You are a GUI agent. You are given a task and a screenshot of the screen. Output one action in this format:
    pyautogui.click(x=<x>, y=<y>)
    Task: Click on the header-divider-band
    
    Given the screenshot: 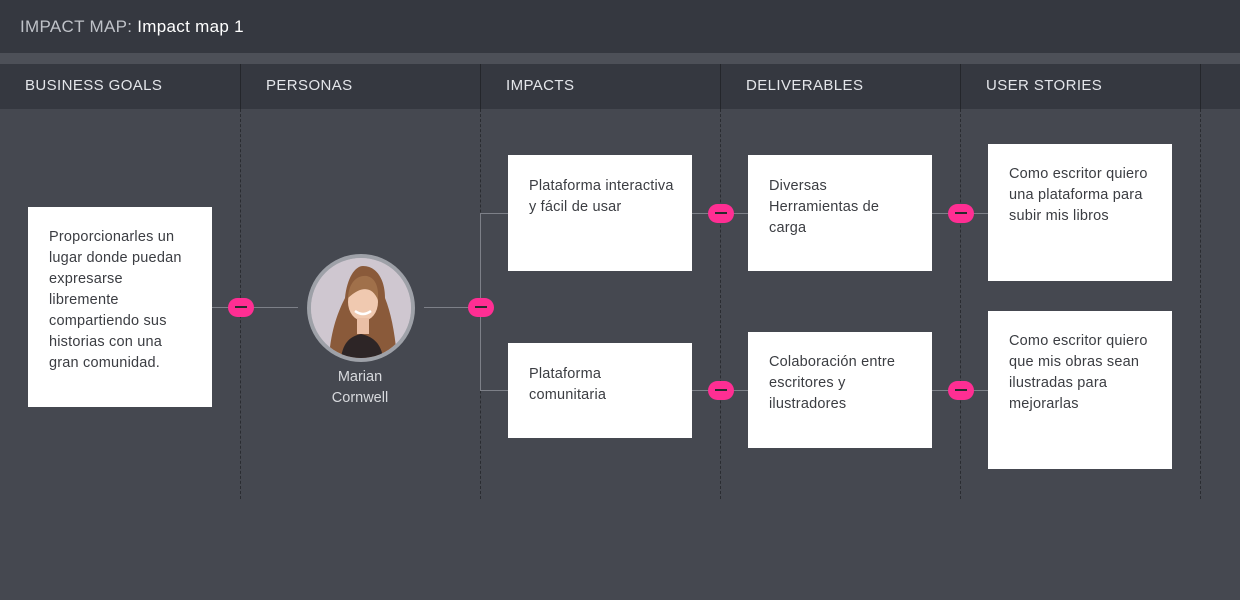 What is the action you would take?
    pyautogui.click(x=620, y=58)
    